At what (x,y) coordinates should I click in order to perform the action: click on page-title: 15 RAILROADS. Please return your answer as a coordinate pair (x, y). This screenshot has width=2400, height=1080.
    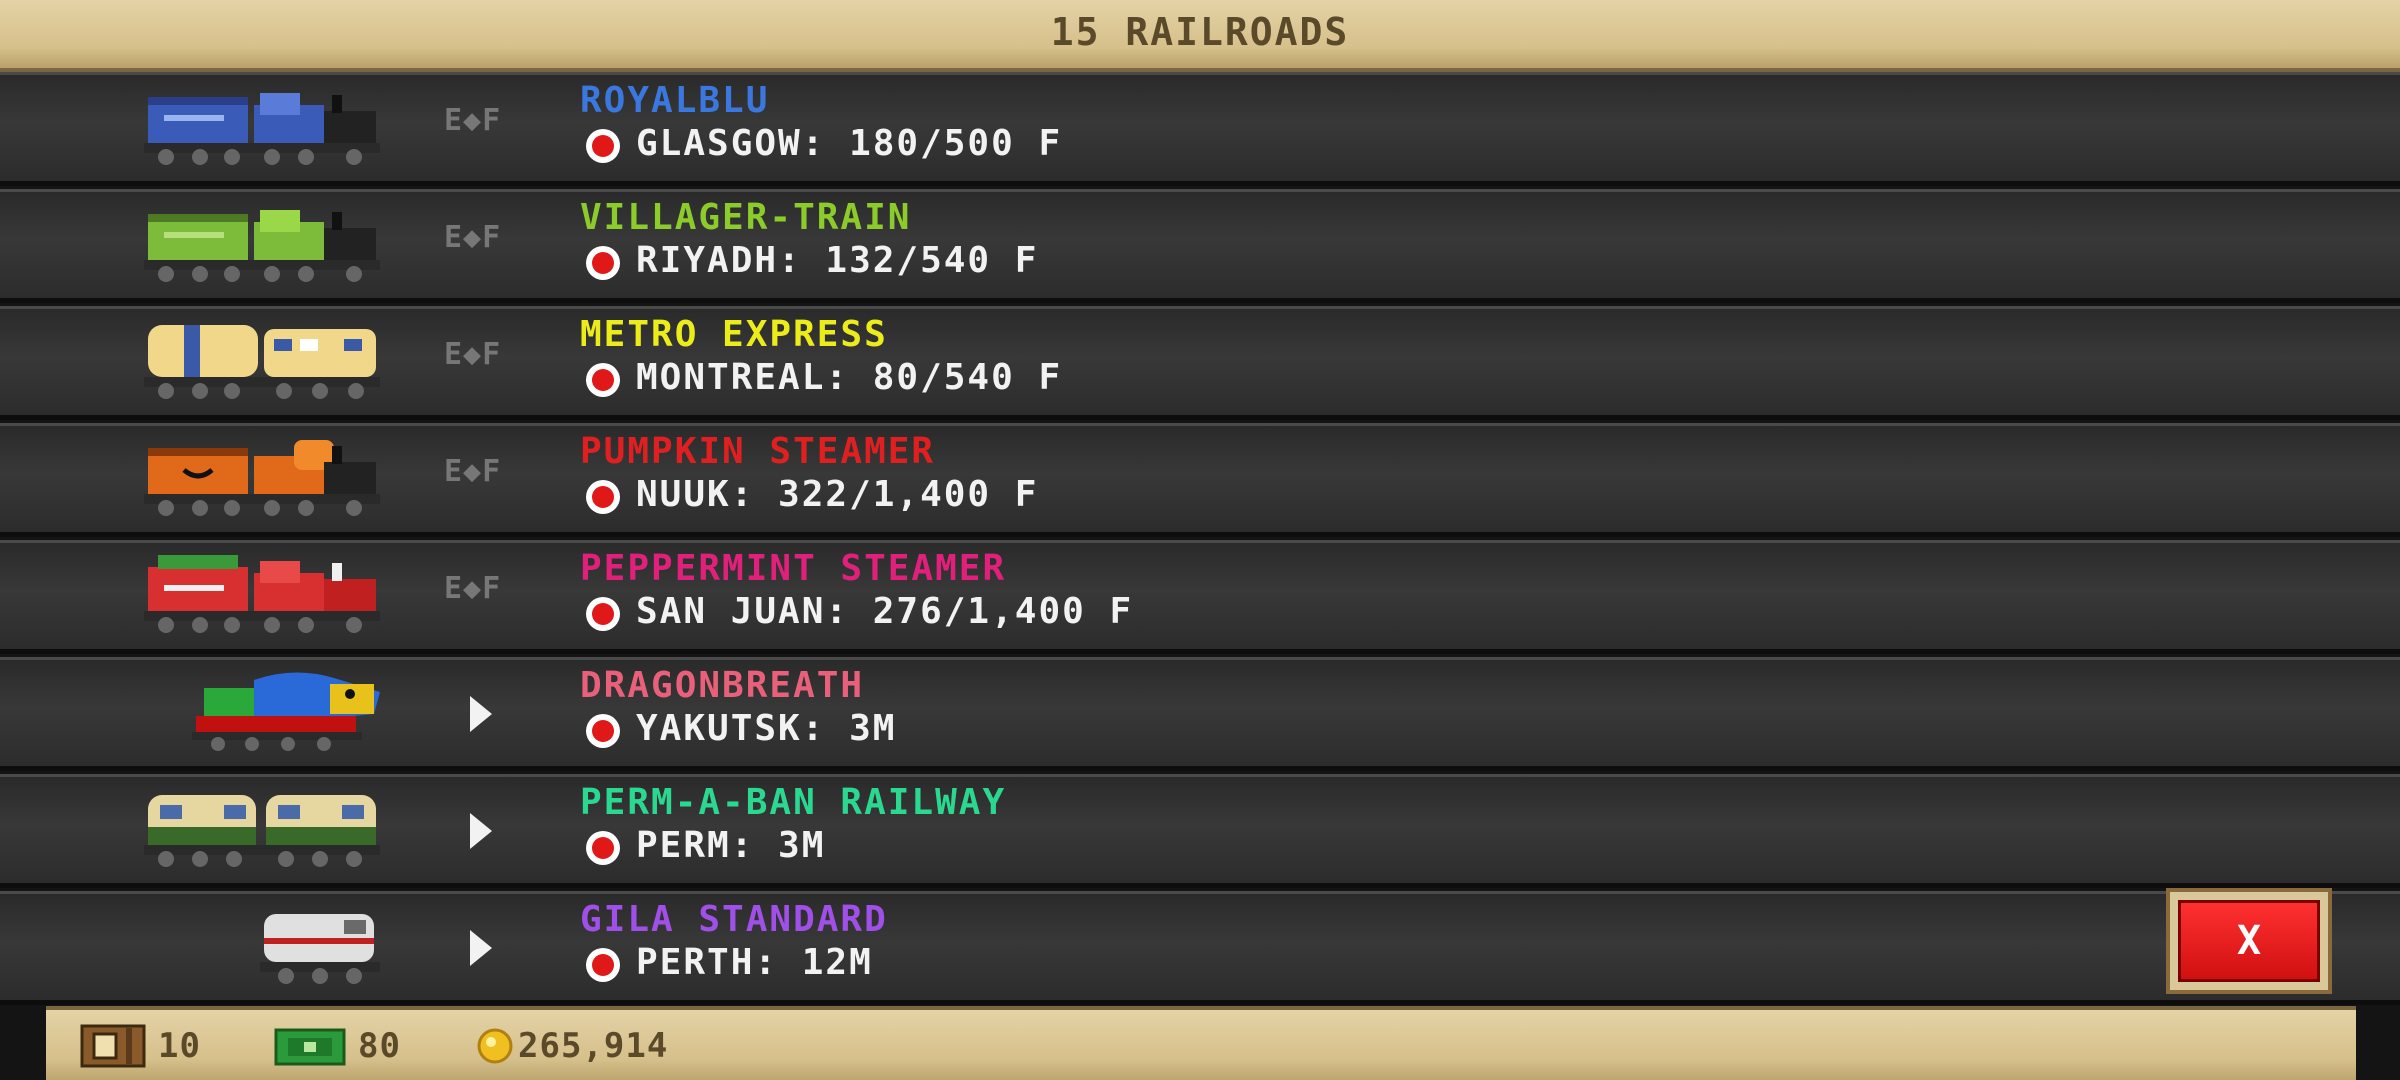
    Looking at the image, I should click on (1200, 32).